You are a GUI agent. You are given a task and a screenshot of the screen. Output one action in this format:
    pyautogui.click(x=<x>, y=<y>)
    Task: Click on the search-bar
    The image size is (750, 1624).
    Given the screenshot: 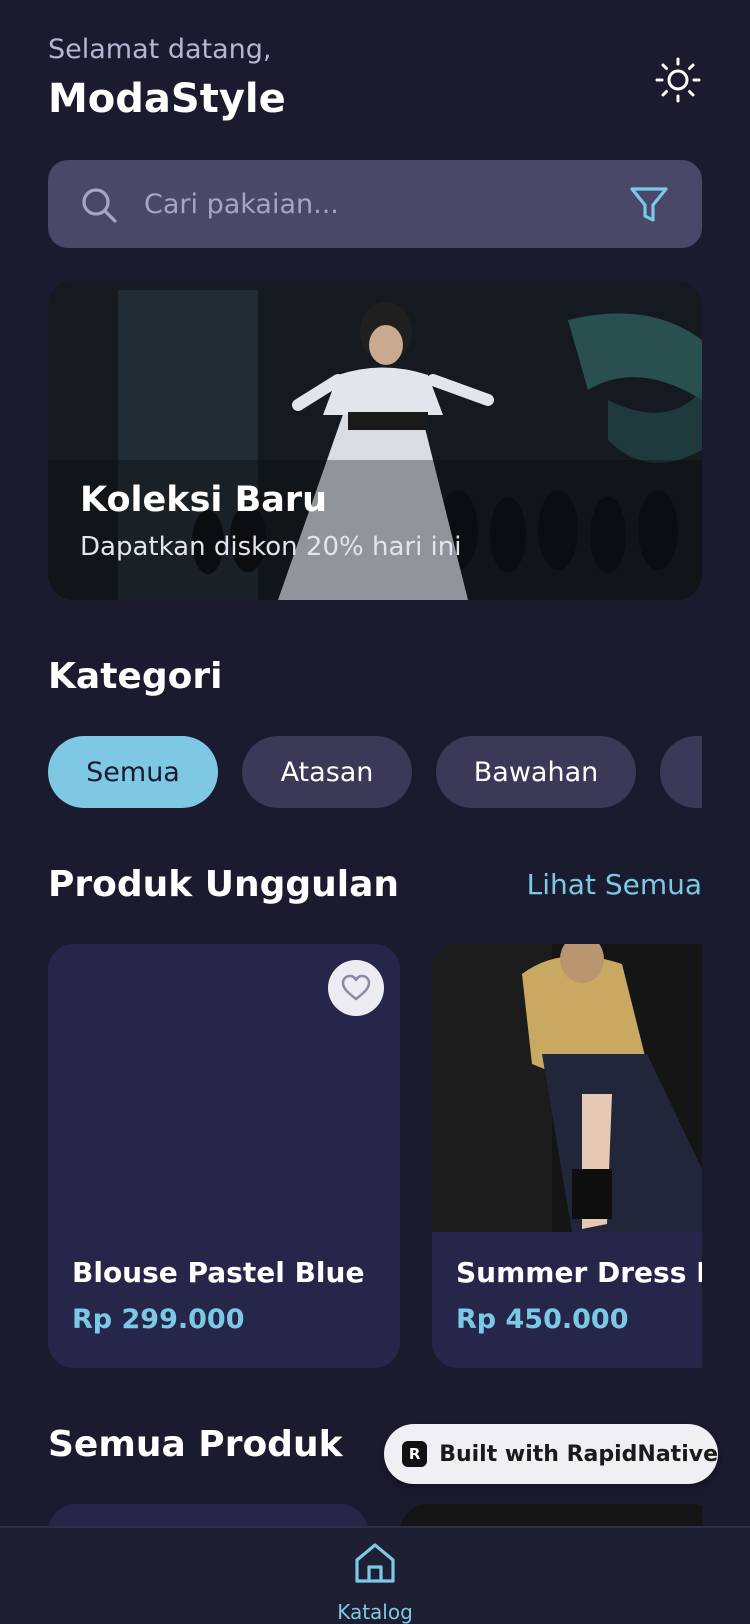 What is the action you would take?
    pyautogui.click(x=375, y=204)
    